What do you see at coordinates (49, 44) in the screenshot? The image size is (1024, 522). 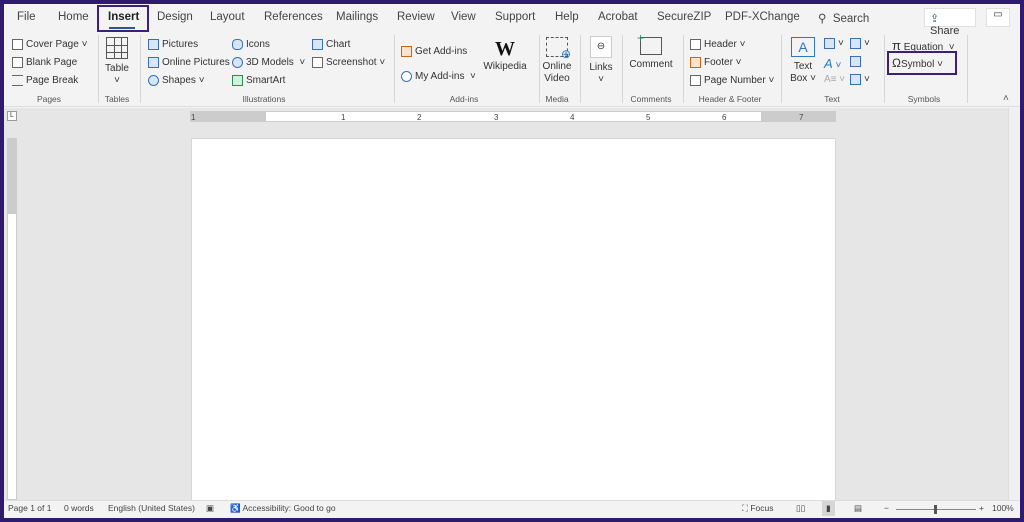 I see `cover-page-button: Cover Page ˅` at bounding box center [49, 44].